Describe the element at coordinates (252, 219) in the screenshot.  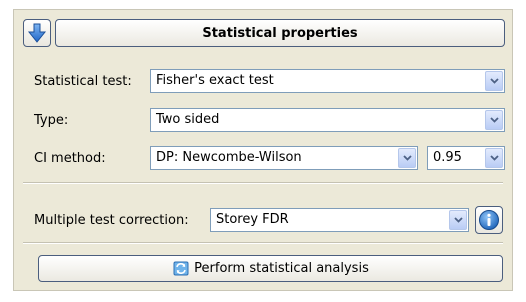
I see `multiple-test-correction-value: Storey FDR` at that location.